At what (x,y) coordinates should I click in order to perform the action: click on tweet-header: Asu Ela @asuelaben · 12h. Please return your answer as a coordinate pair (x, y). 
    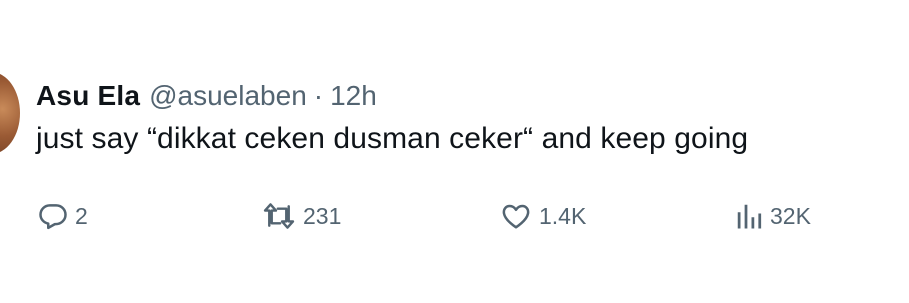
    Looking at the image, I should click on (206, 96).